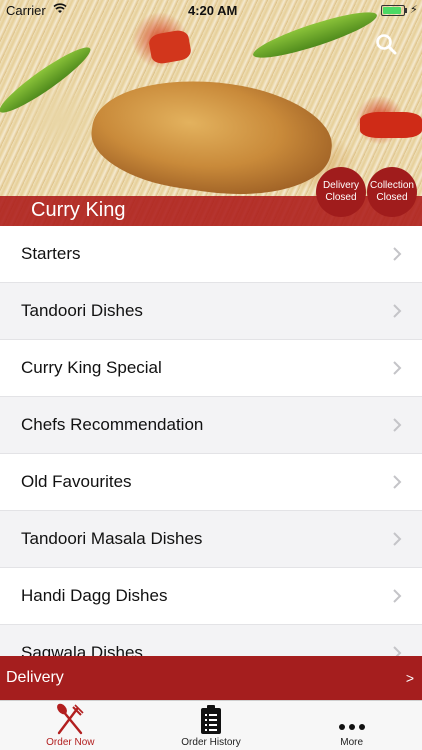 The width and height of the screenshot is (422, 750). What do you see at coordinates (76, 481) in the screenshot?
I see `menu-category-label: Old Favourites` at bounding box center [76, 481].